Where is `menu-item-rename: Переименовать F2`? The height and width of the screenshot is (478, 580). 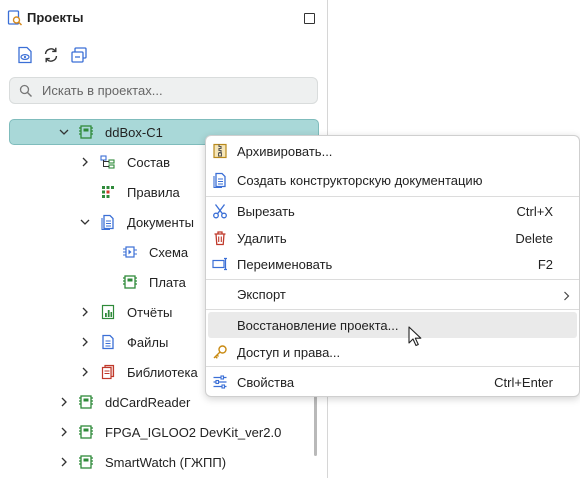
menu-item-rename: Переименовать F2 is located at coordinates (392, 264).